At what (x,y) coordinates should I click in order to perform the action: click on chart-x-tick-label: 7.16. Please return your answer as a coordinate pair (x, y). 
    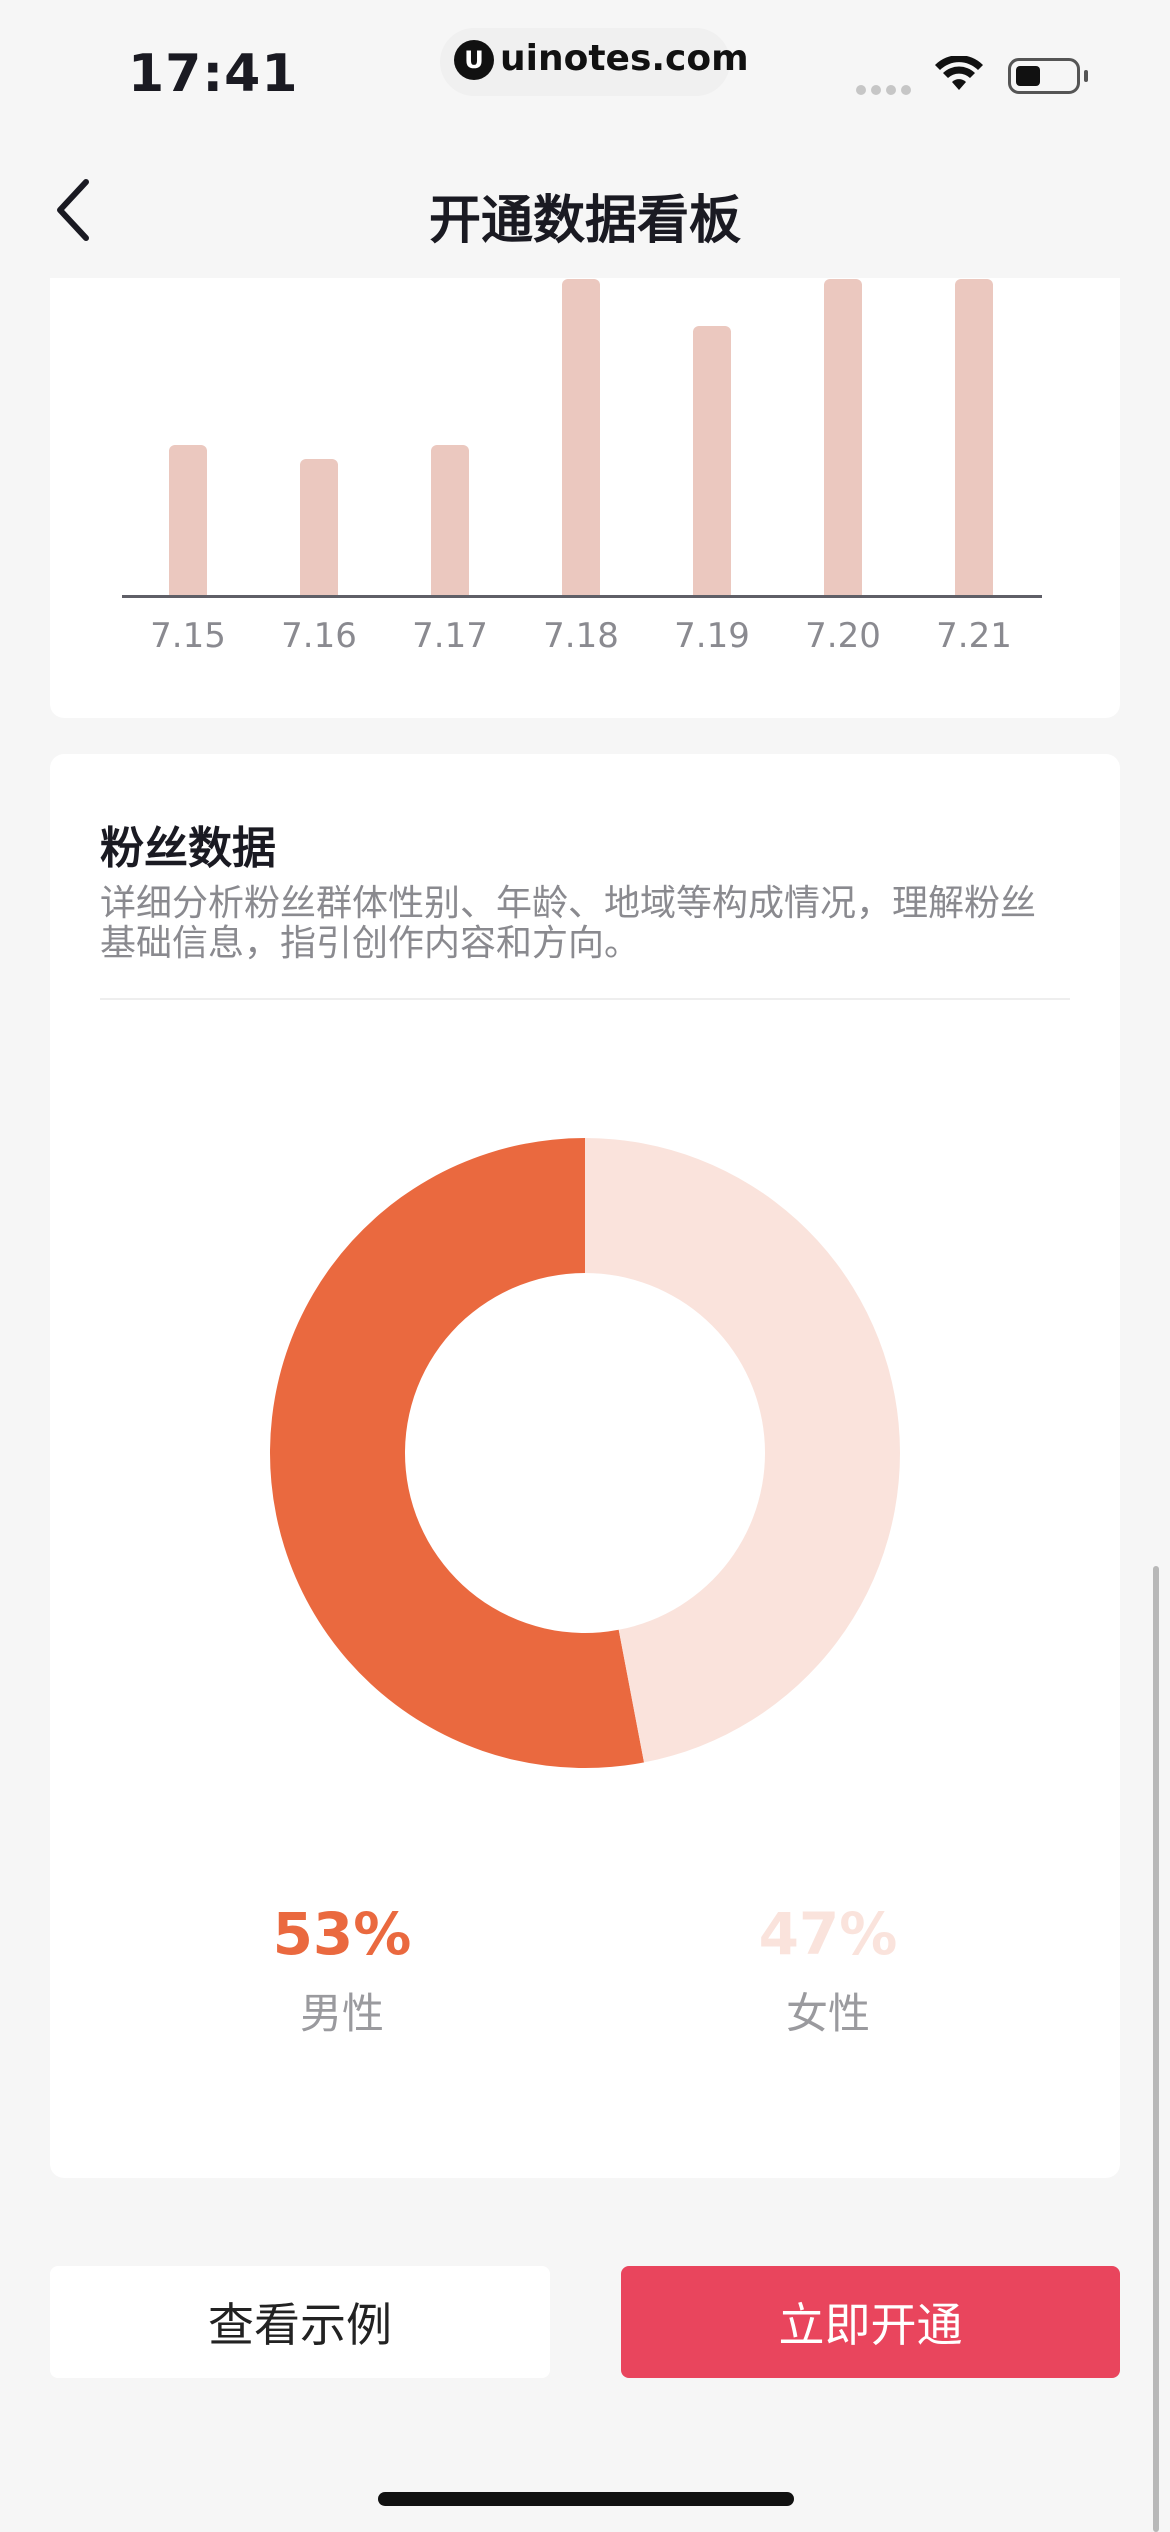
    Looking at the image, I should click on (319, 636).